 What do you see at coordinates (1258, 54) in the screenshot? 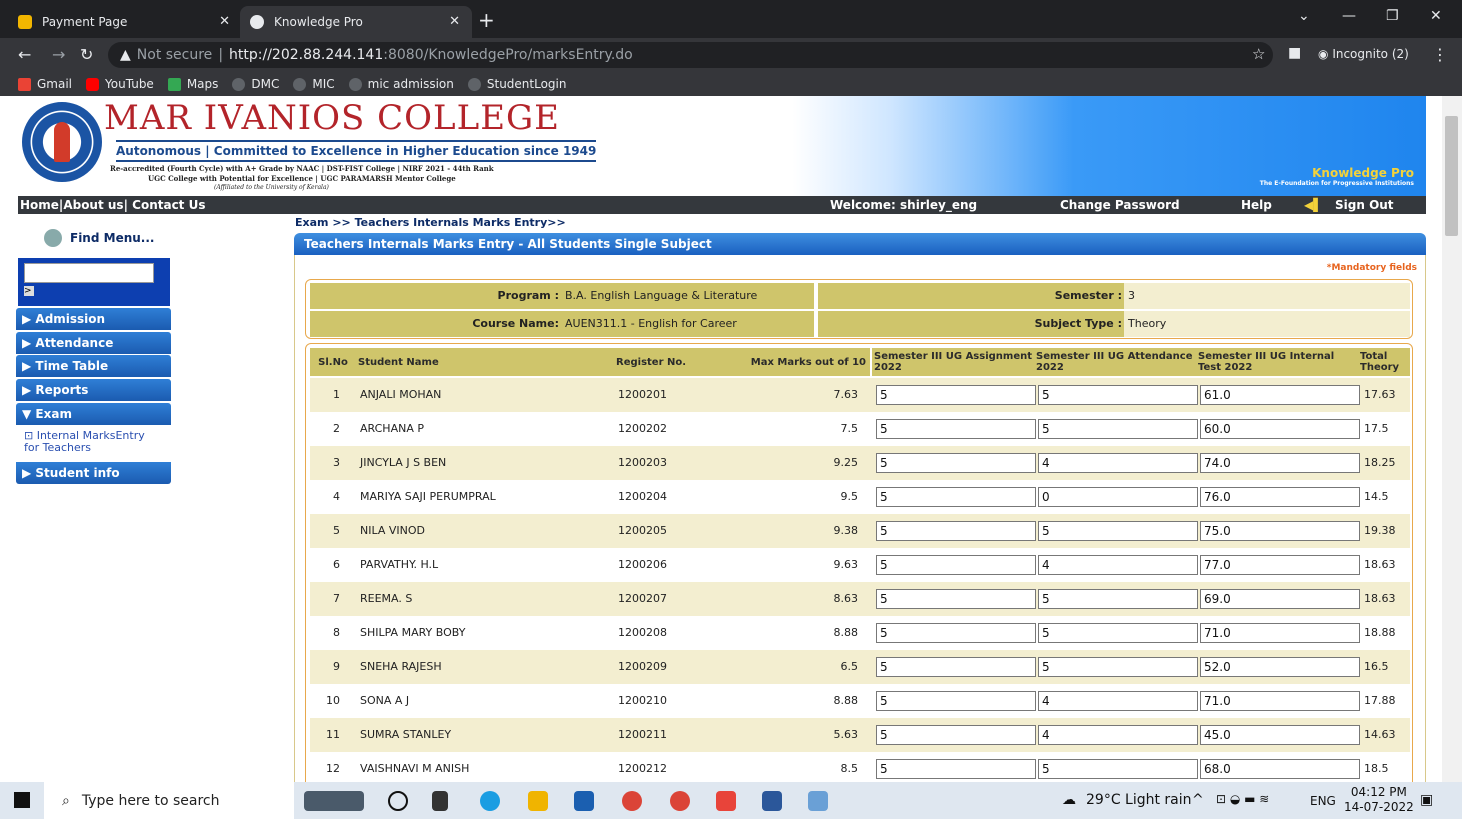
I see `star-icon: ☆` at bounding box center [1258, 54].